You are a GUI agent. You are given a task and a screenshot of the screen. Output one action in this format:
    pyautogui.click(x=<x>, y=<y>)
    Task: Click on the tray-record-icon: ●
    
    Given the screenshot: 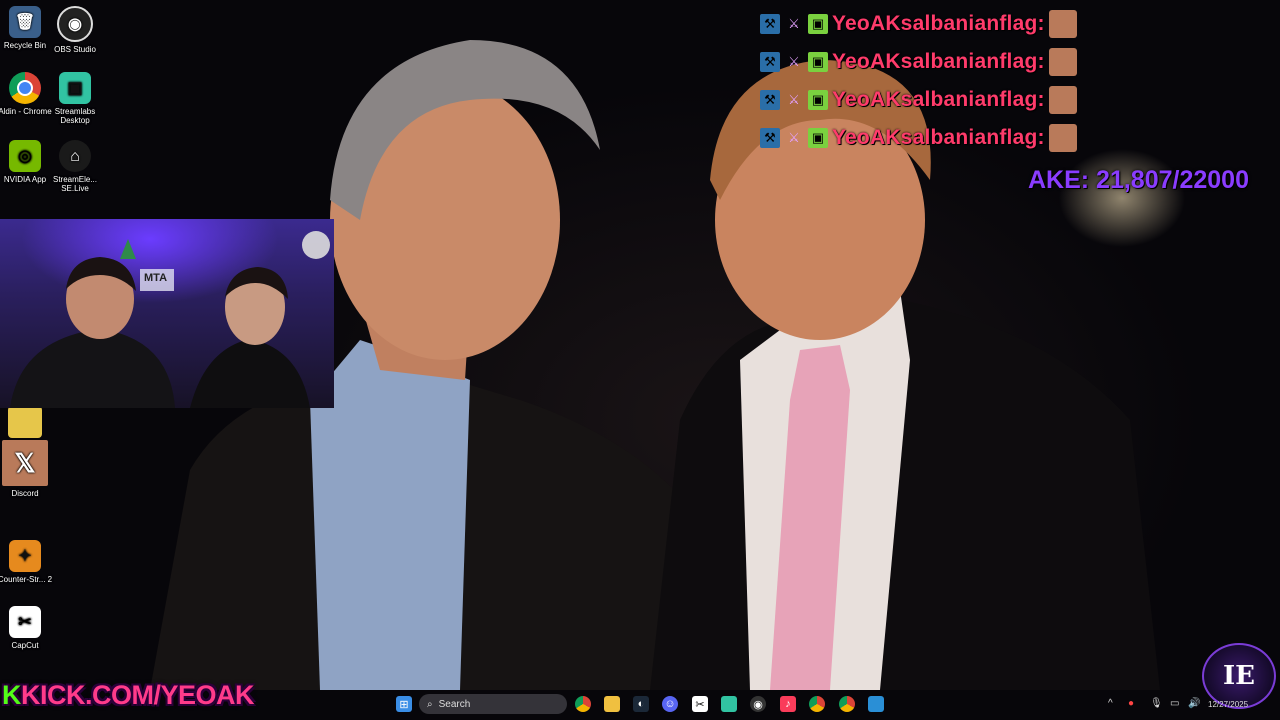 What is the action you would take?
    pyautogui.click(x=1131, y=703)
    